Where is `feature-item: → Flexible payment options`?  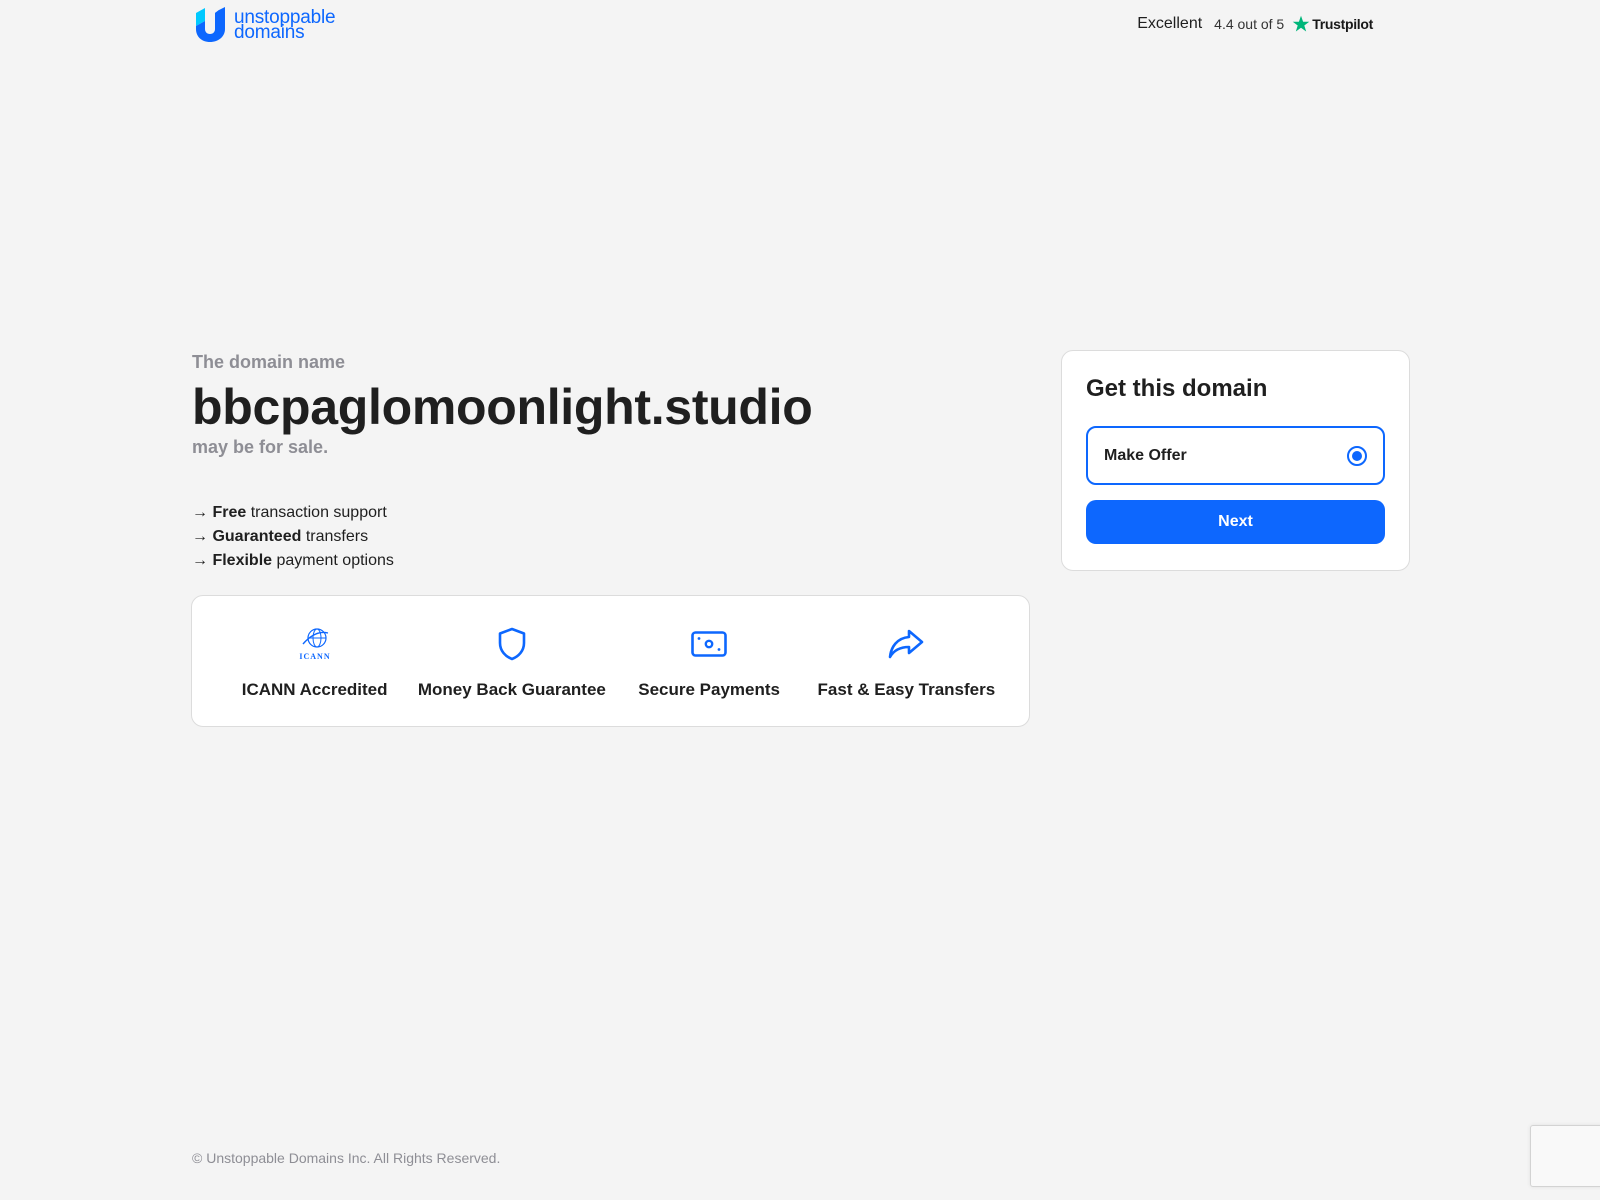
feature-item: → Flexible payment options is located at coordinates (293, 561).